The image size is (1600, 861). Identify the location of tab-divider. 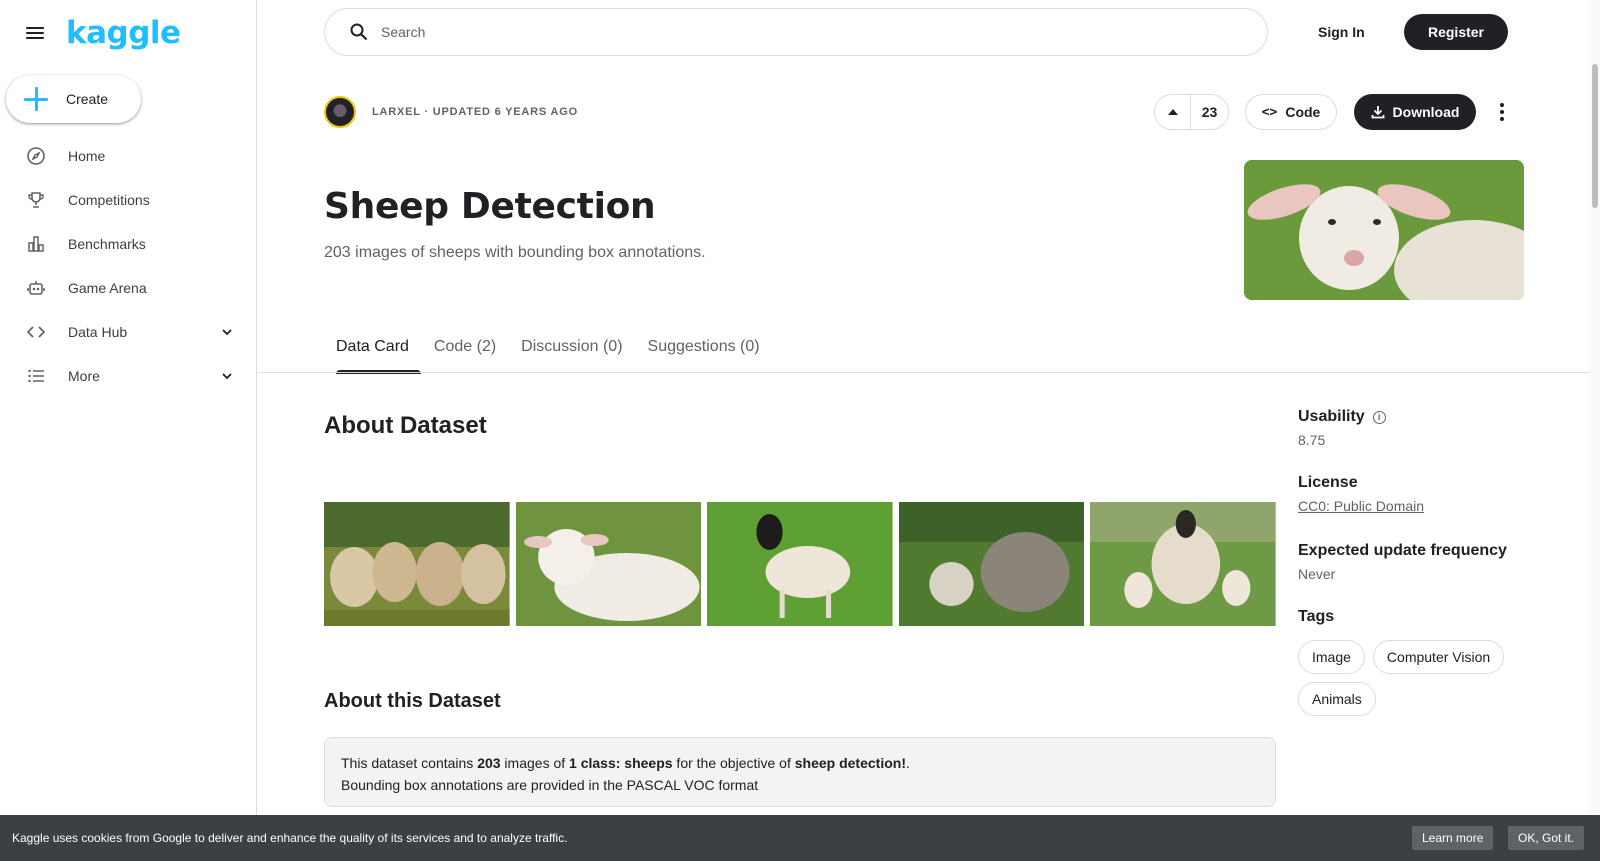
(923, 372).